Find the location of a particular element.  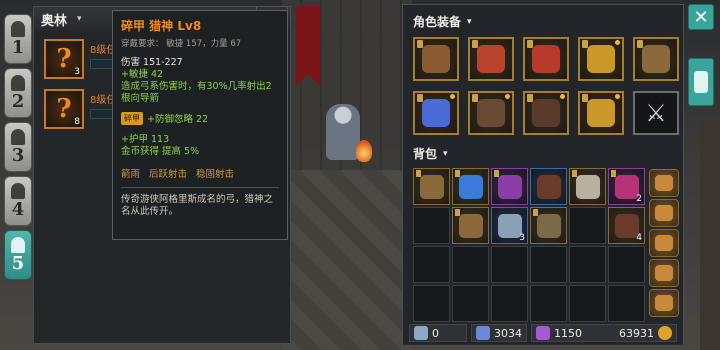

gem-stat: +防御忽略 22 is located at coordinates (178, 119).